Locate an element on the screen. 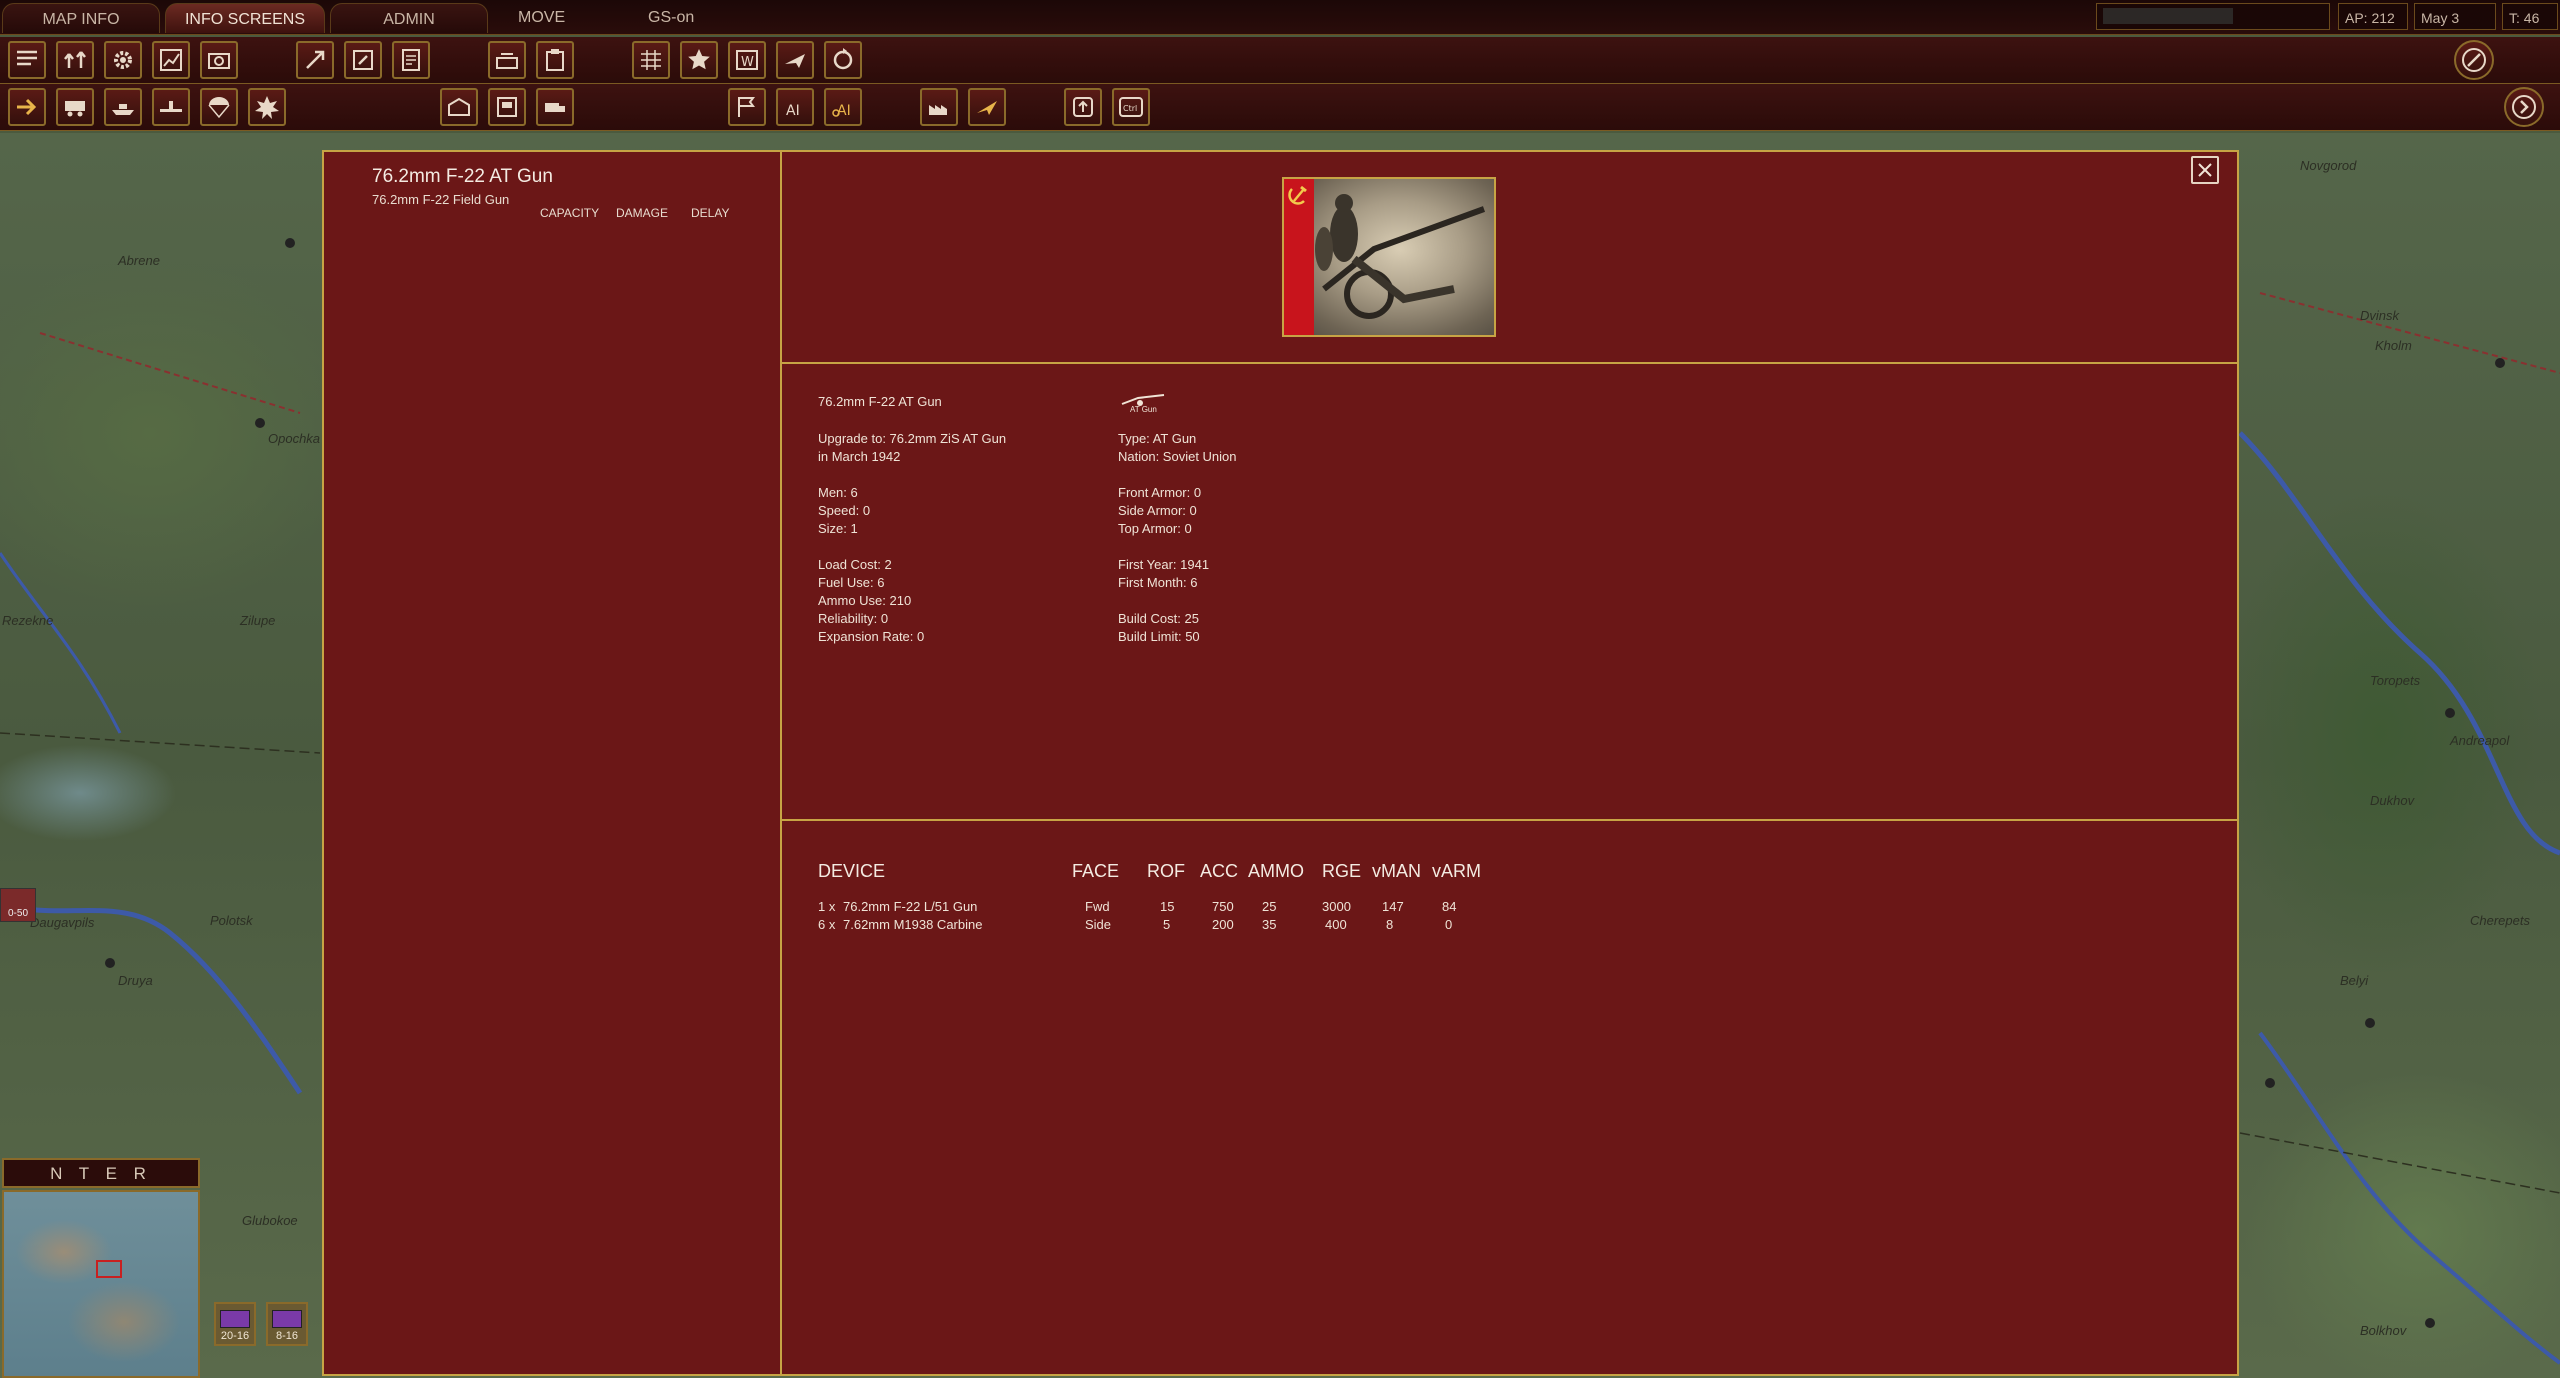 This screenshot has width=2560, height=1378. ai-button: AI is located at coordinates (795, 107).